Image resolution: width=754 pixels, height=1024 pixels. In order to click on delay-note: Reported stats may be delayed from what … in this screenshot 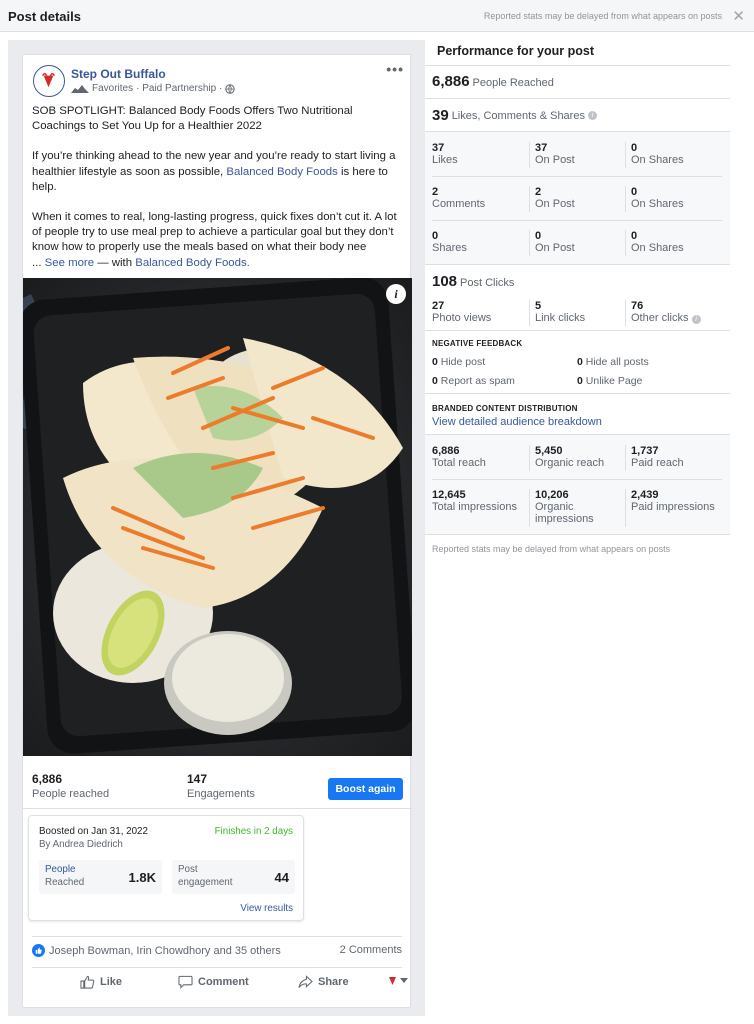, I will do `click(602, 16)`.